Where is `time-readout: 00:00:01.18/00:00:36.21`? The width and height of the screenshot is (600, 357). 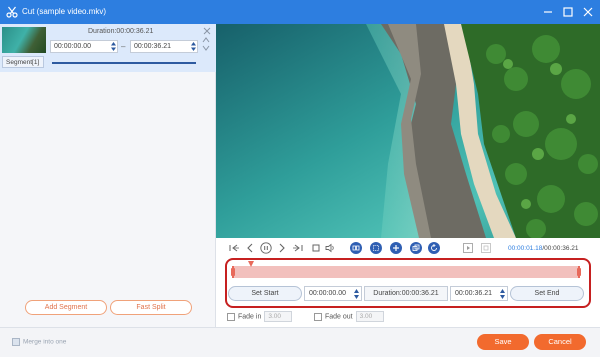 time-readout: 00:00:01.18/00:00:36.21 is located at coordinates (543, 248).